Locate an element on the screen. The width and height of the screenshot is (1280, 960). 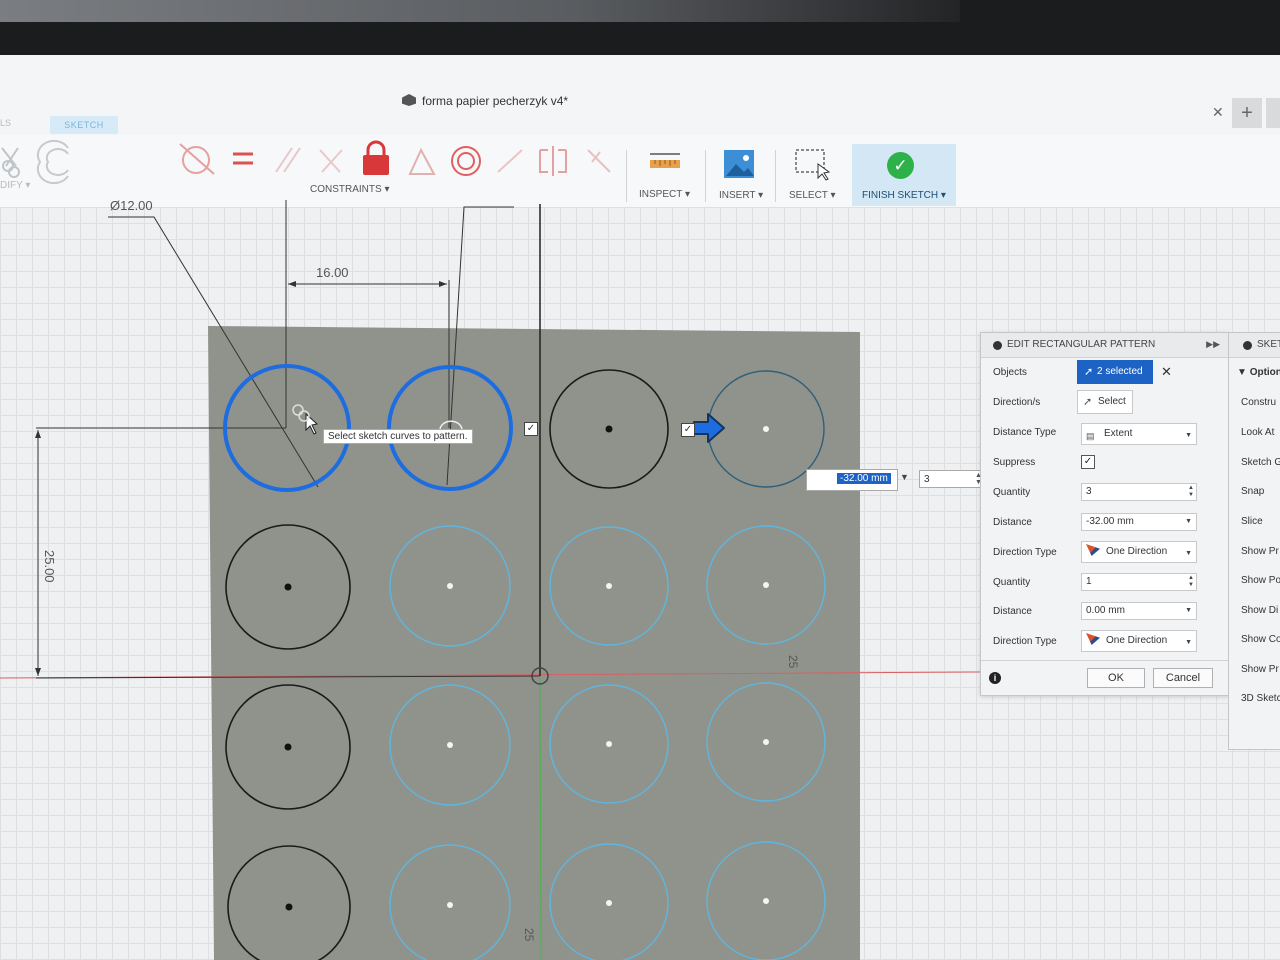
diameter-dimension: Ø12.00 is located at coordinates (131, 205).